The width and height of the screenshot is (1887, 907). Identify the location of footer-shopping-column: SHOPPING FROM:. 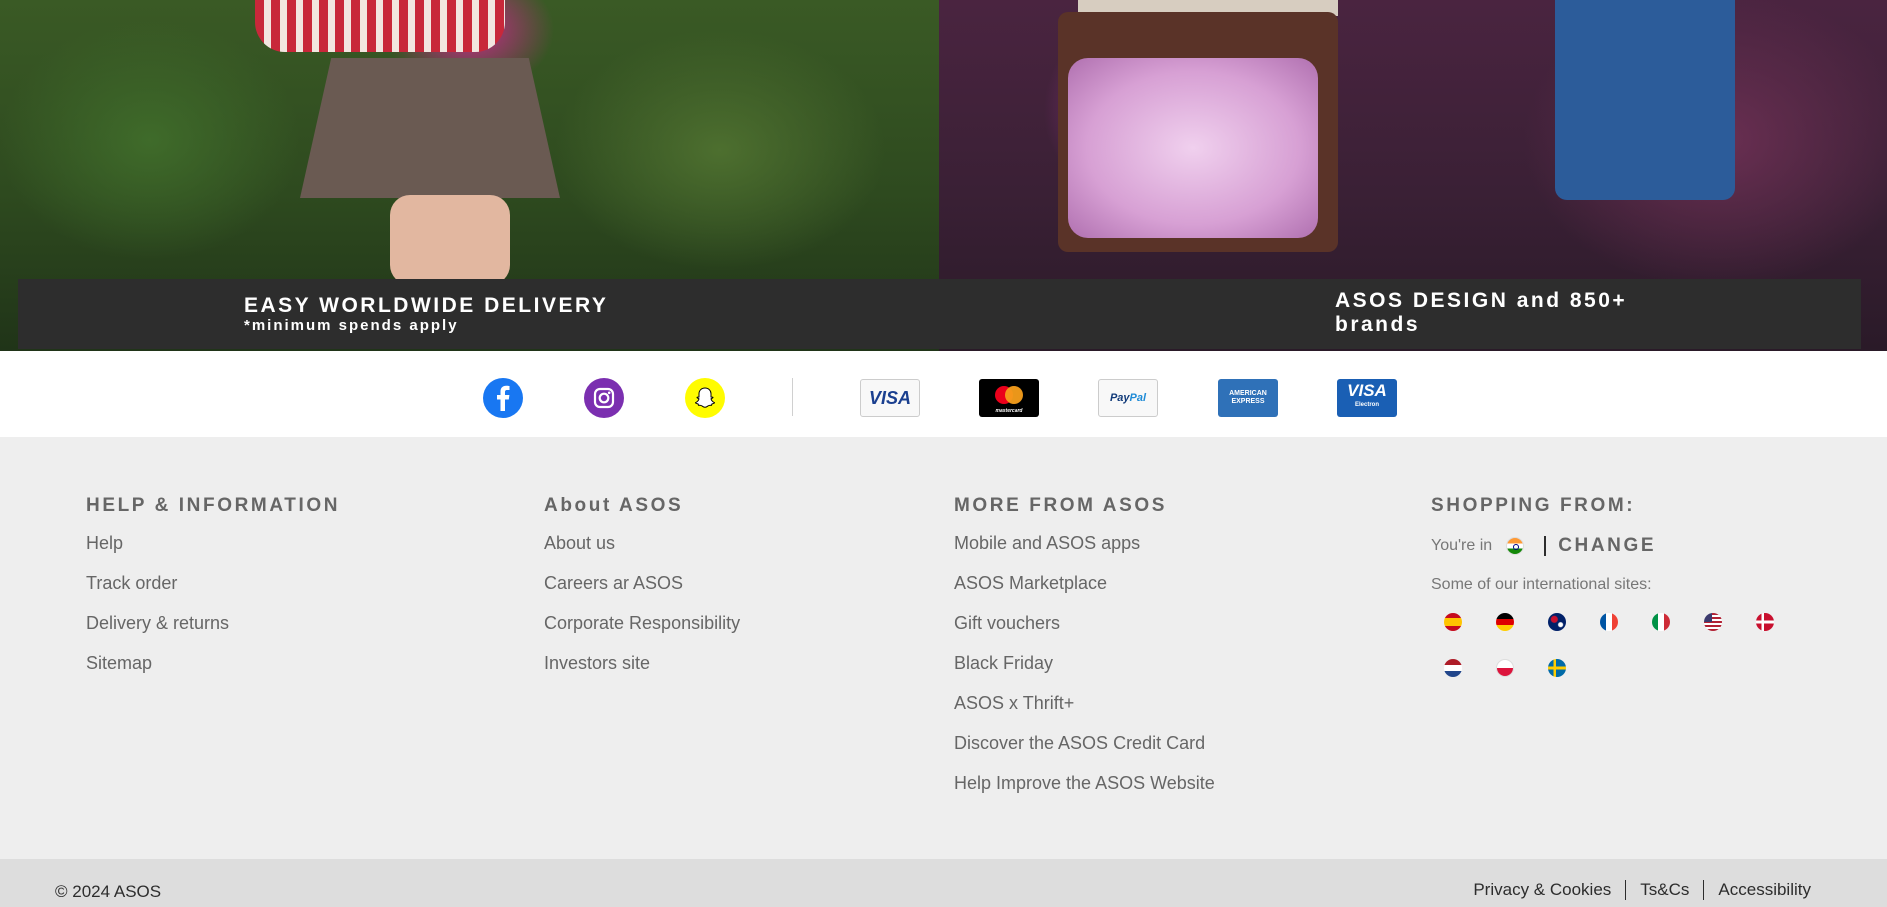
(1533, 506).